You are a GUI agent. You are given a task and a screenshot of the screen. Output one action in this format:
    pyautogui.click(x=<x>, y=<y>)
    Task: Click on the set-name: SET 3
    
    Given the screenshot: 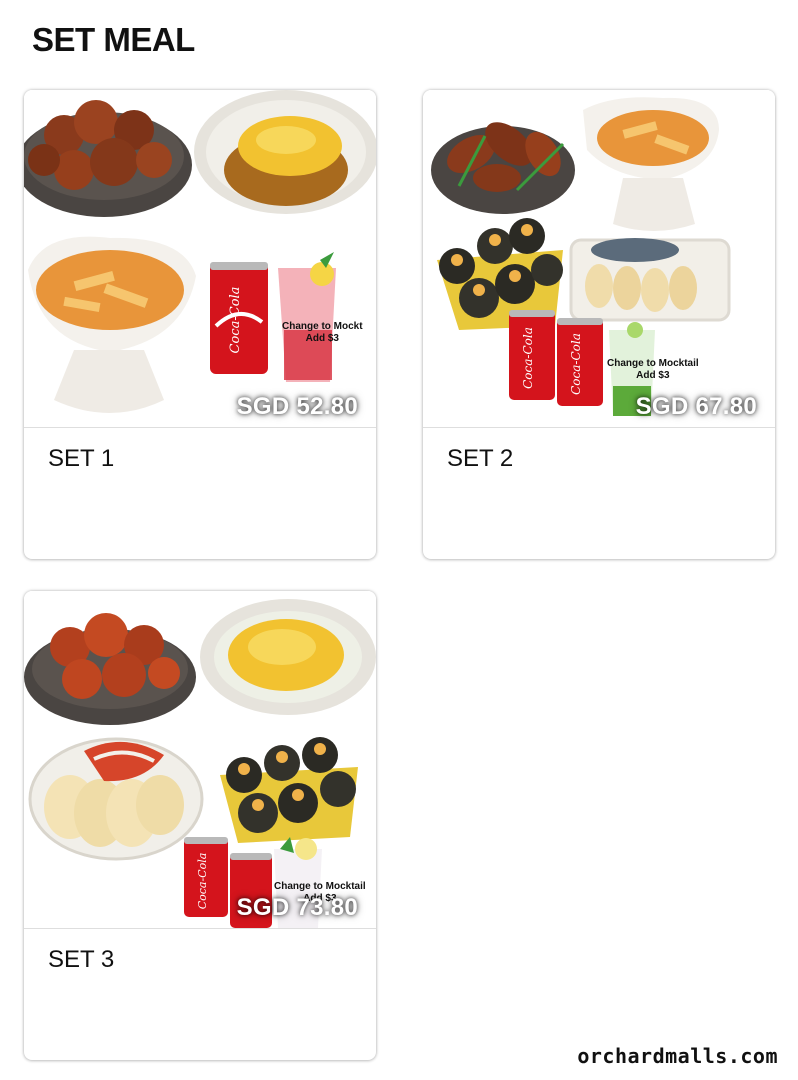 What is the action you would take?
    pyautogui.click(x=81, y=959)
    